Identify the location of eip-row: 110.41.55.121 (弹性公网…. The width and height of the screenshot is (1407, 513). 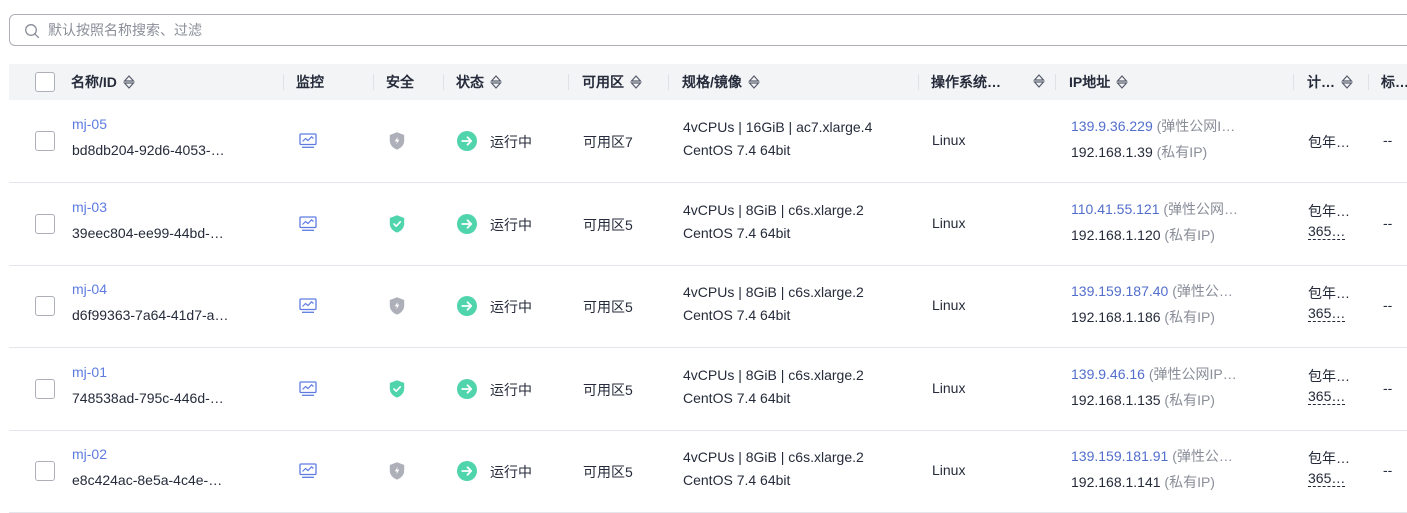
(1154, 209).